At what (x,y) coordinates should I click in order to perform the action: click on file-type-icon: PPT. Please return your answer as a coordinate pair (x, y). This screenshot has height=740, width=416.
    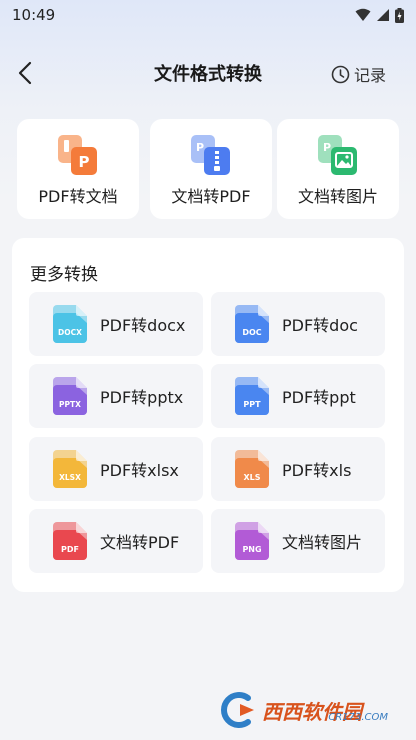
    Looking at the image, I should click on (252, 396).